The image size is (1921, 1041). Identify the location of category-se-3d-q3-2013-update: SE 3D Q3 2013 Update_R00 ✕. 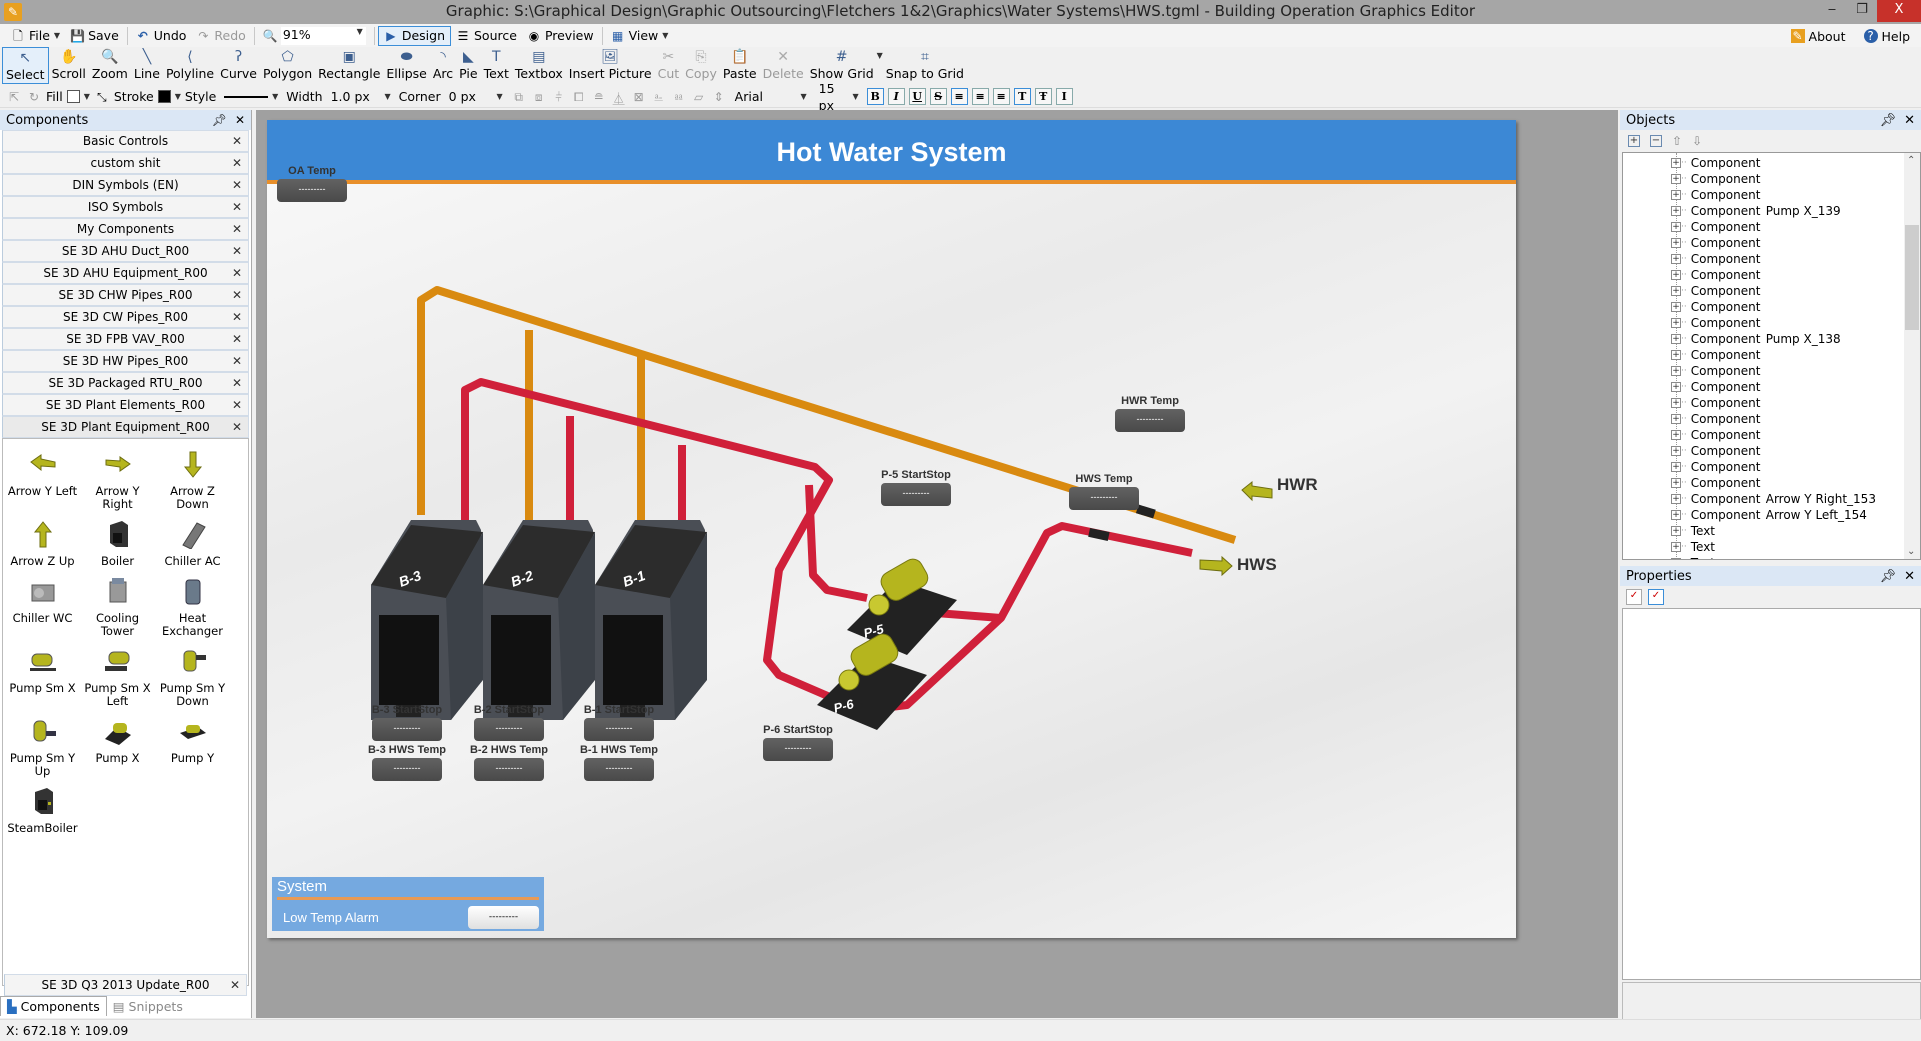
(125, 985).